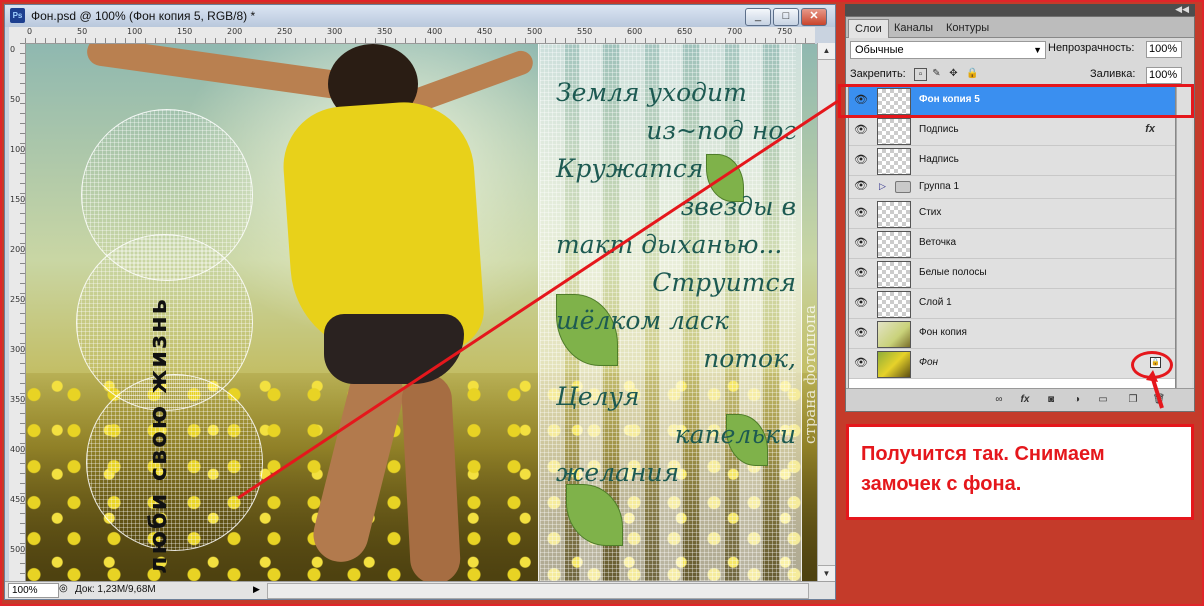 The width and height of the screenshot is (1204, 606). I want to click on instruction-note: Получится так. Снимаем замочек с фона., so click(1020, 472).